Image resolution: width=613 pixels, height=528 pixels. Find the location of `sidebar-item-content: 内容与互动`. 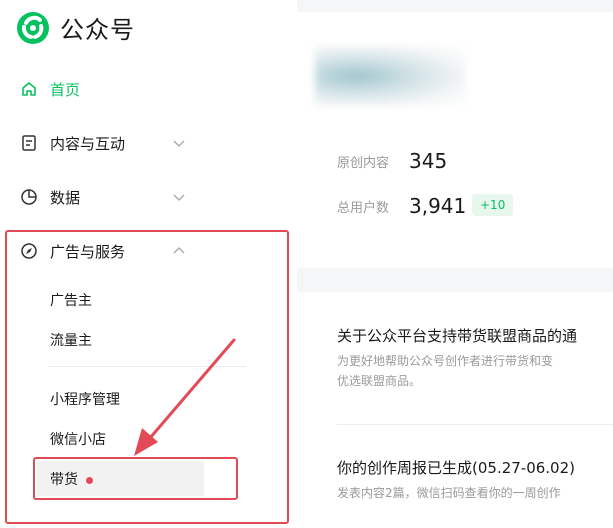

sidebar-item-content: 内容与互动 is located at coordinates (145, 143).